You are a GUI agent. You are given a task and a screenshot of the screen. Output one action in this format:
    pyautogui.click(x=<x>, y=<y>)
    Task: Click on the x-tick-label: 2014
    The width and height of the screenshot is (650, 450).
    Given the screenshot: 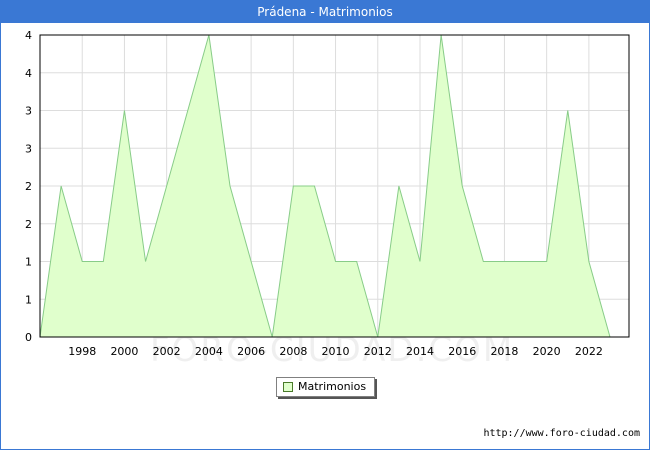 What is the action you would take?
    pyautogui.click(x=420, y=351)
    